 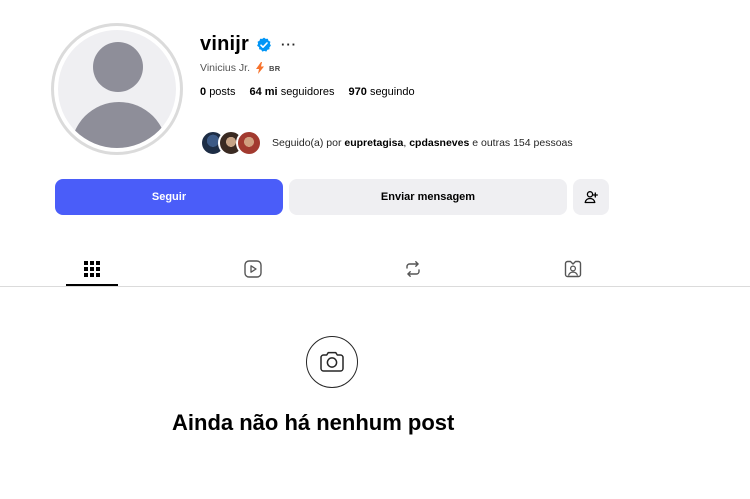 I want to click on profile-full-name: Vinicius Jr., so click(x=225, y=68).